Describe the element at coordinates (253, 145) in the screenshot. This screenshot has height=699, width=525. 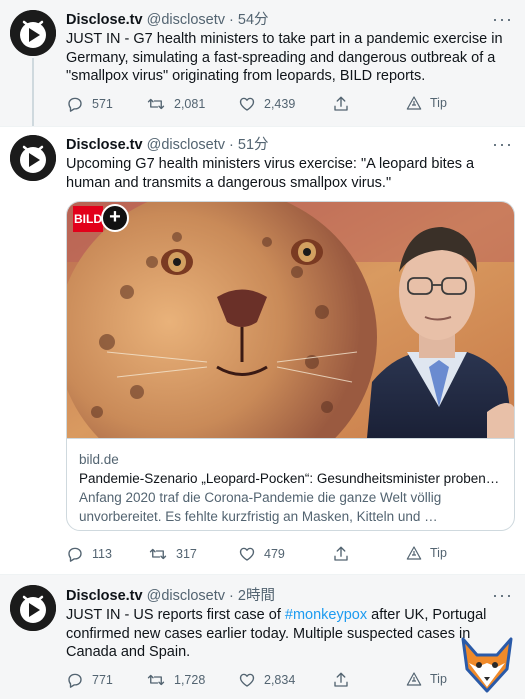
I see `timestamp: 51分` at that location.